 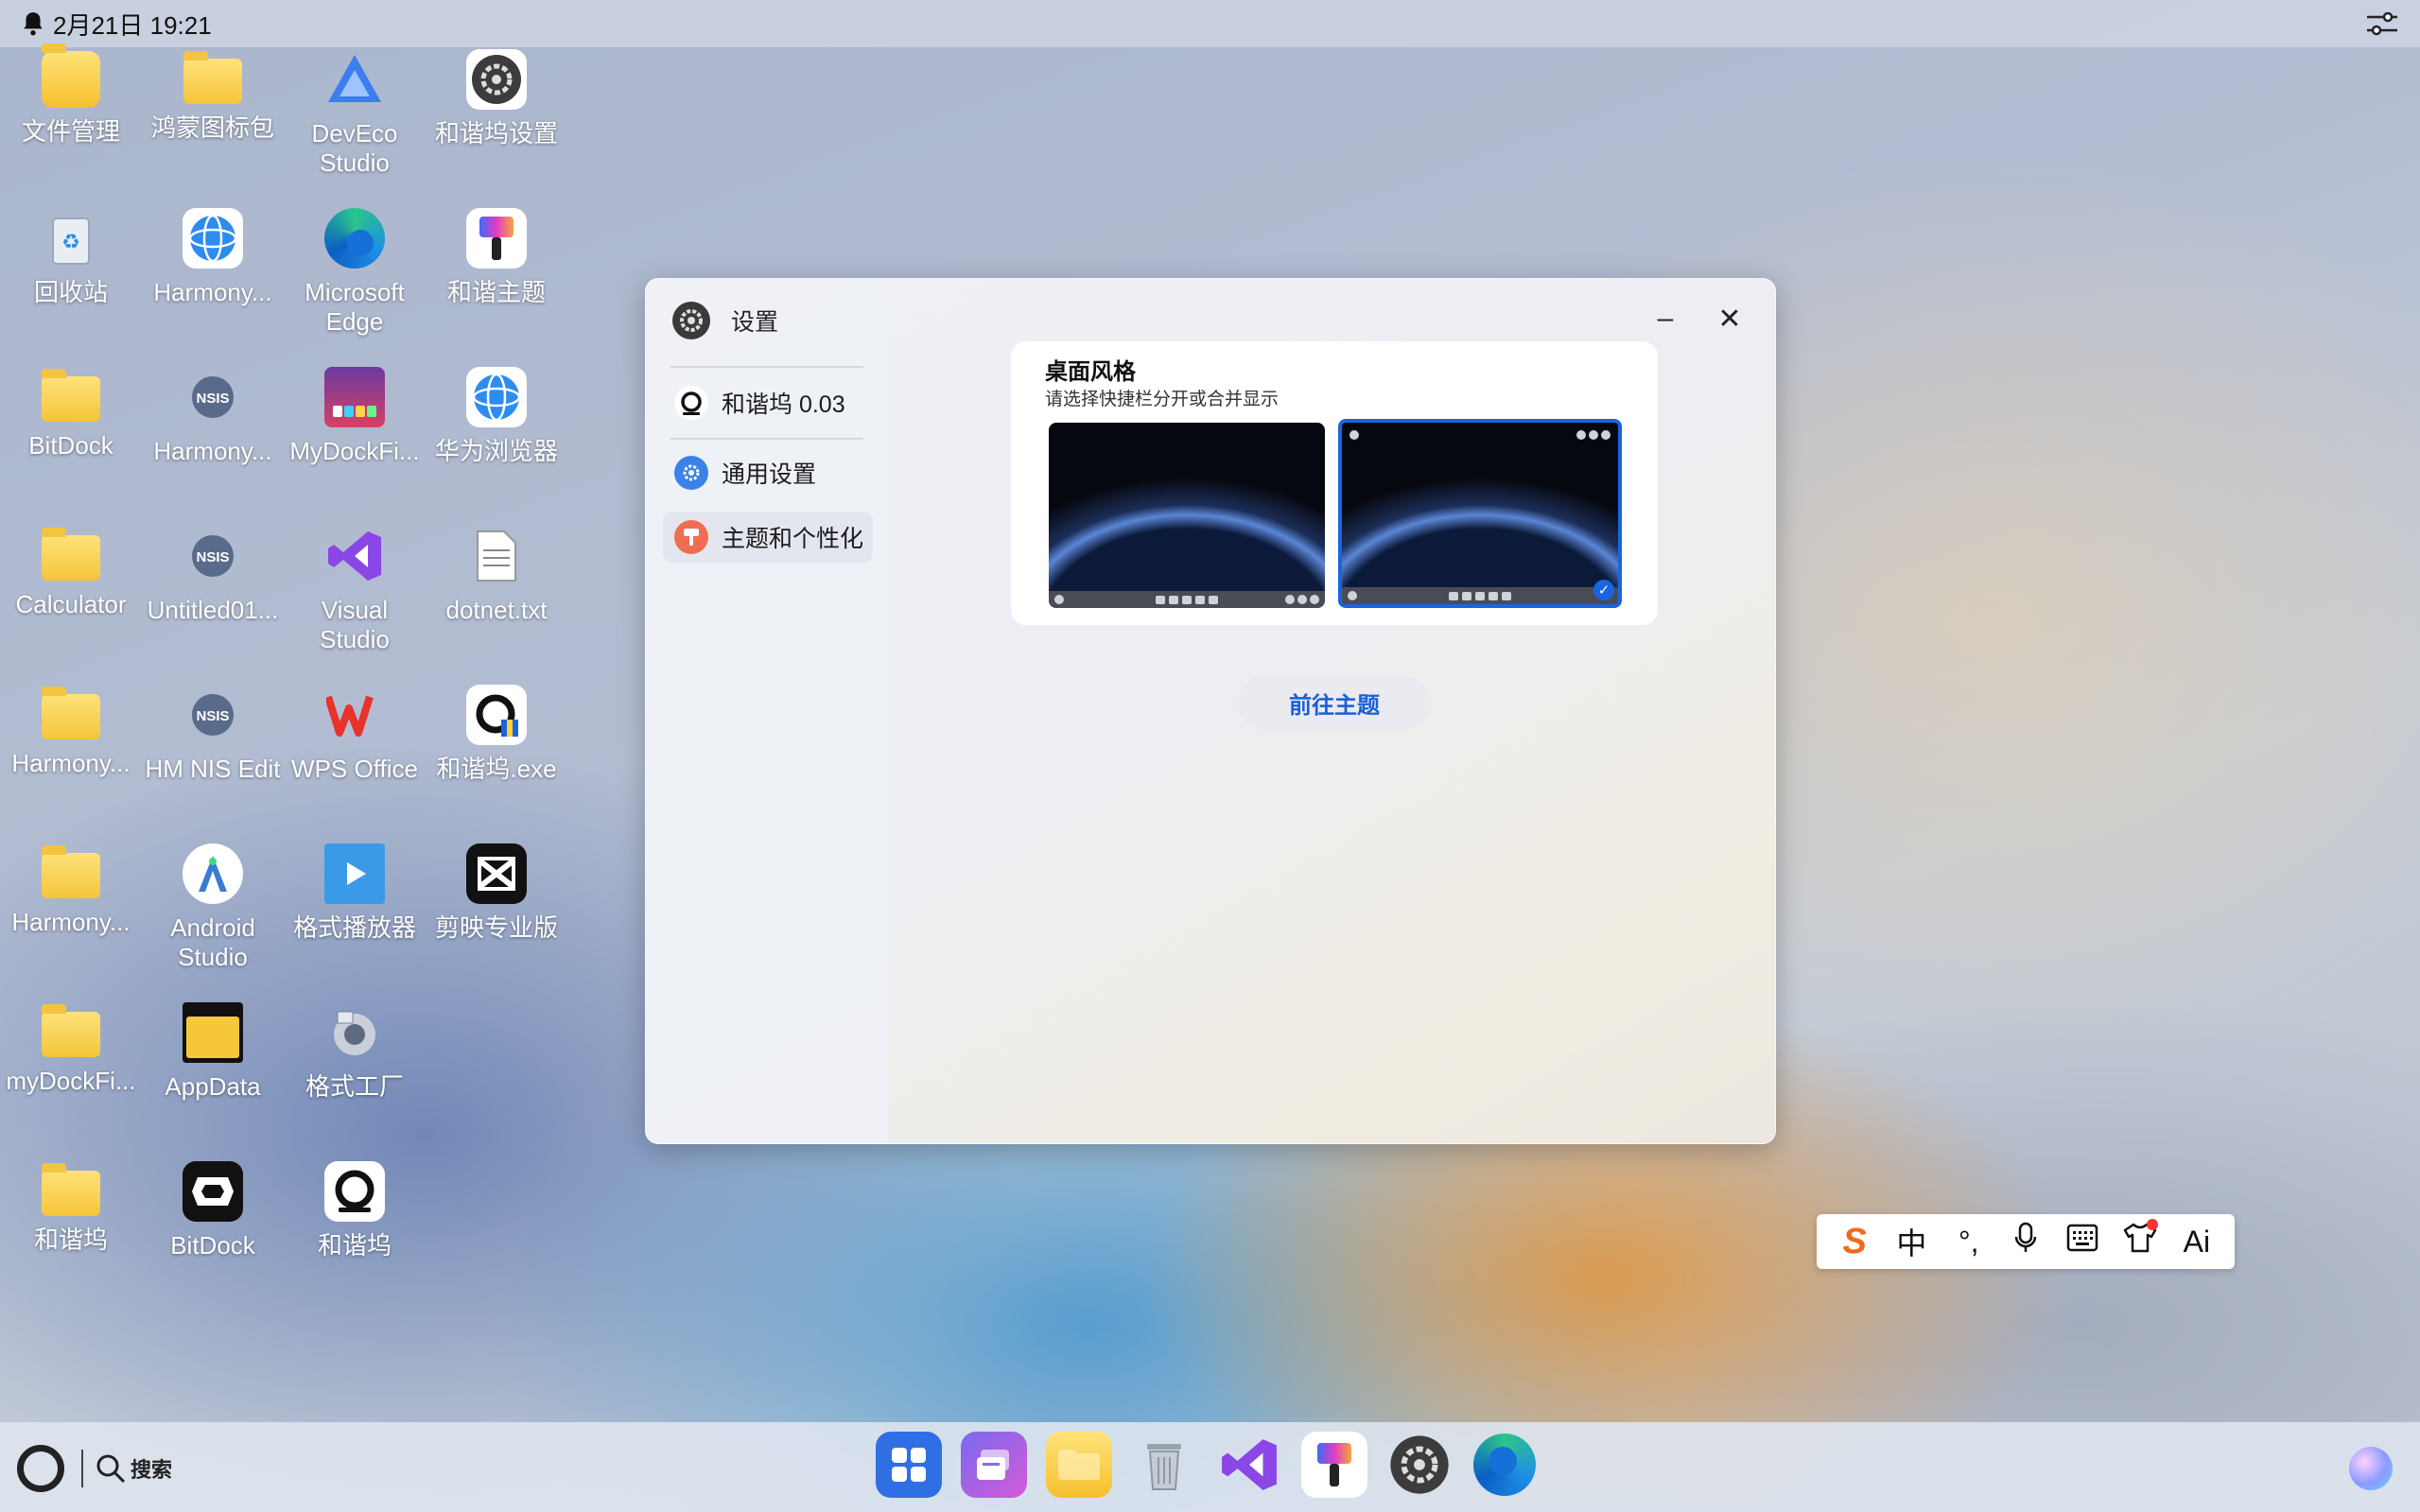 I want to click on start-ring-icon, so click(x=41, y=1468).